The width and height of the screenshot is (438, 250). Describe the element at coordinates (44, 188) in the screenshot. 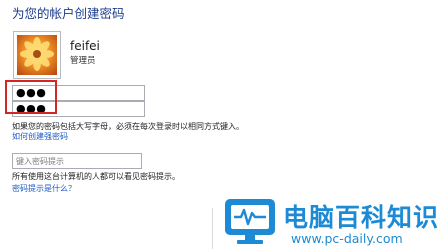

I see `password-hint-help-link: 密码提示是什么？` at that location.